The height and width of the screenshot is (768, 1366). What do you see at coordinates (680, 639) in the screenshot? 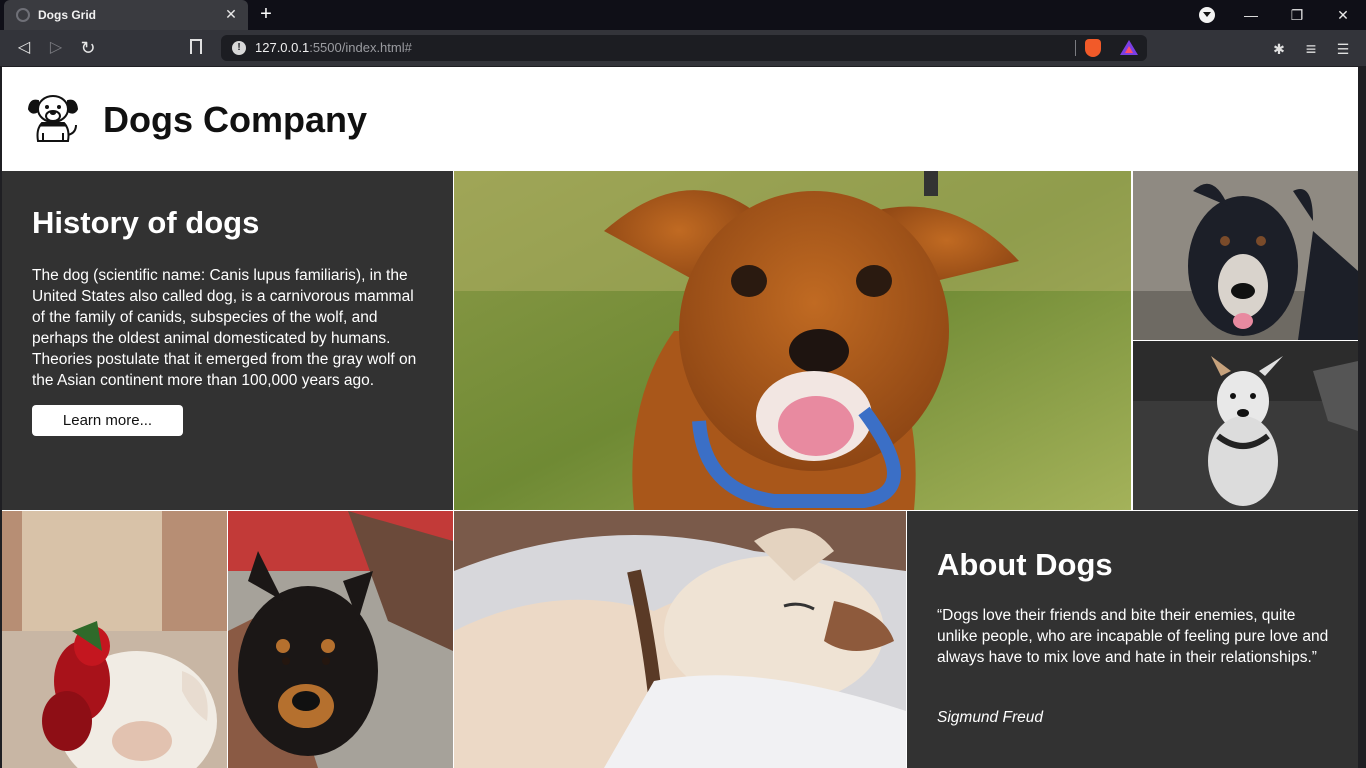
I see `sleeping-dog-photo` at bounding box center [680, 639].